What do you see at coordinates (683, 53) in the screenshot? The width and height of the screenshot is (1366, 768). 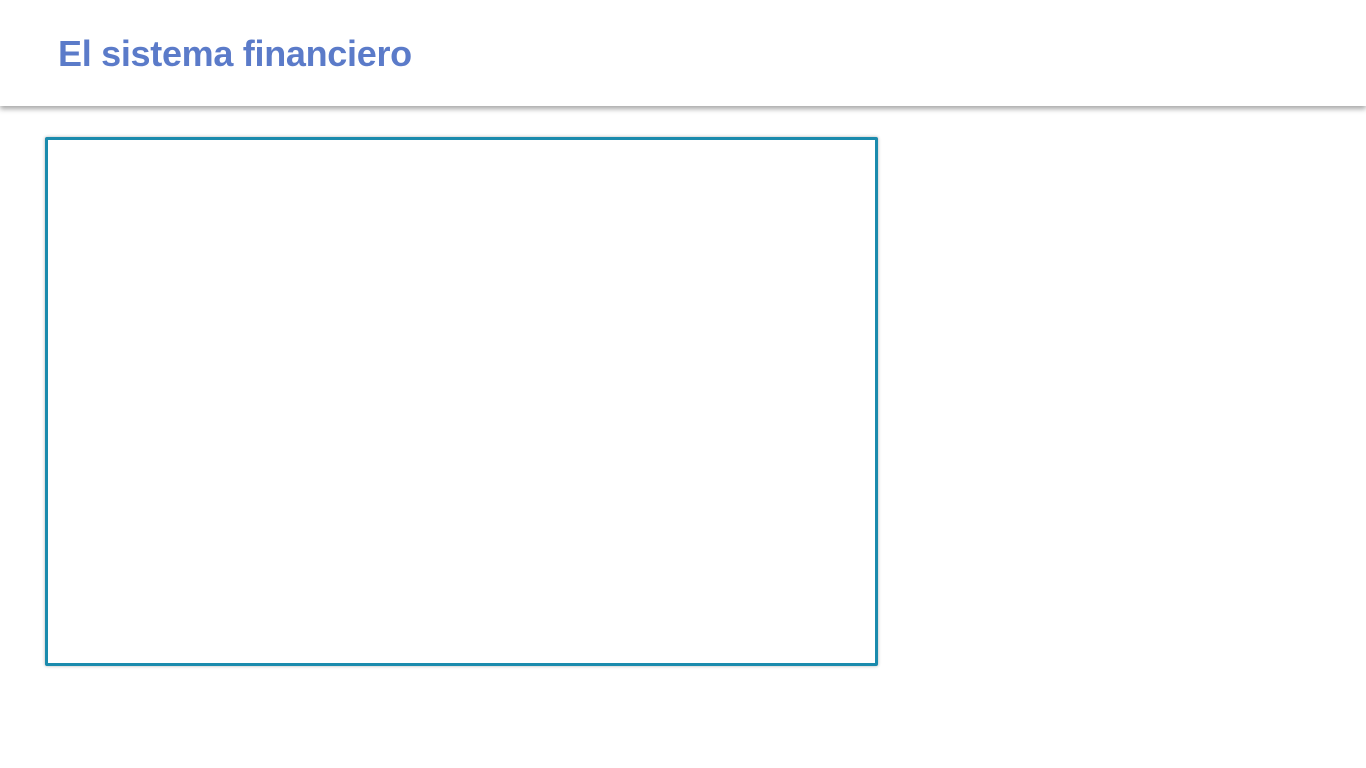 I see `slide-header: El sistema financiero` at bounding box center [683, 53].